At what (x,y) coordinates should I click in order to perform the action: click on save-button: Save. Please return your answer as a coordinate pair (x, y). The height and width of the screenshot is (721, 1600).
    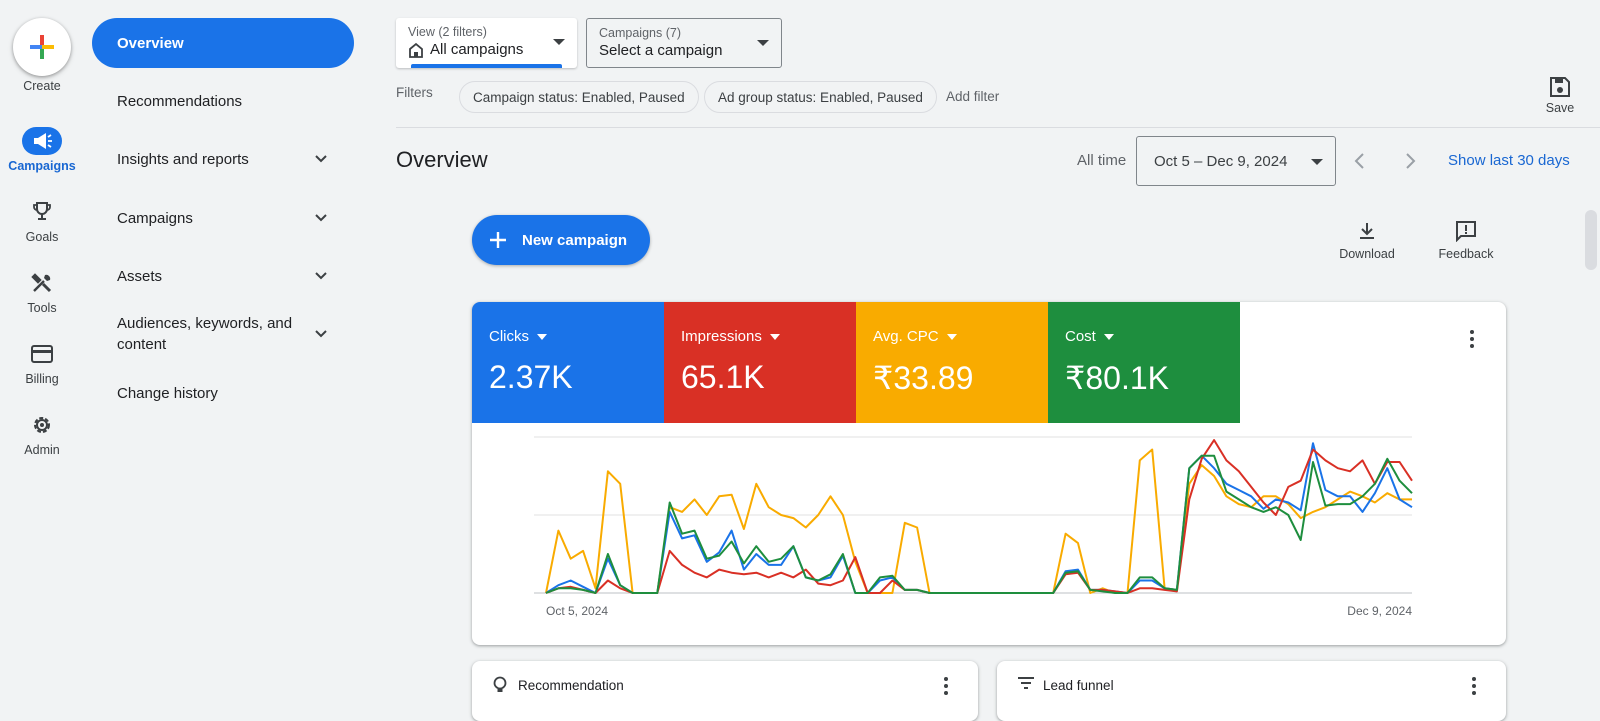
    Looking at the image, I should click on (1560, 95).